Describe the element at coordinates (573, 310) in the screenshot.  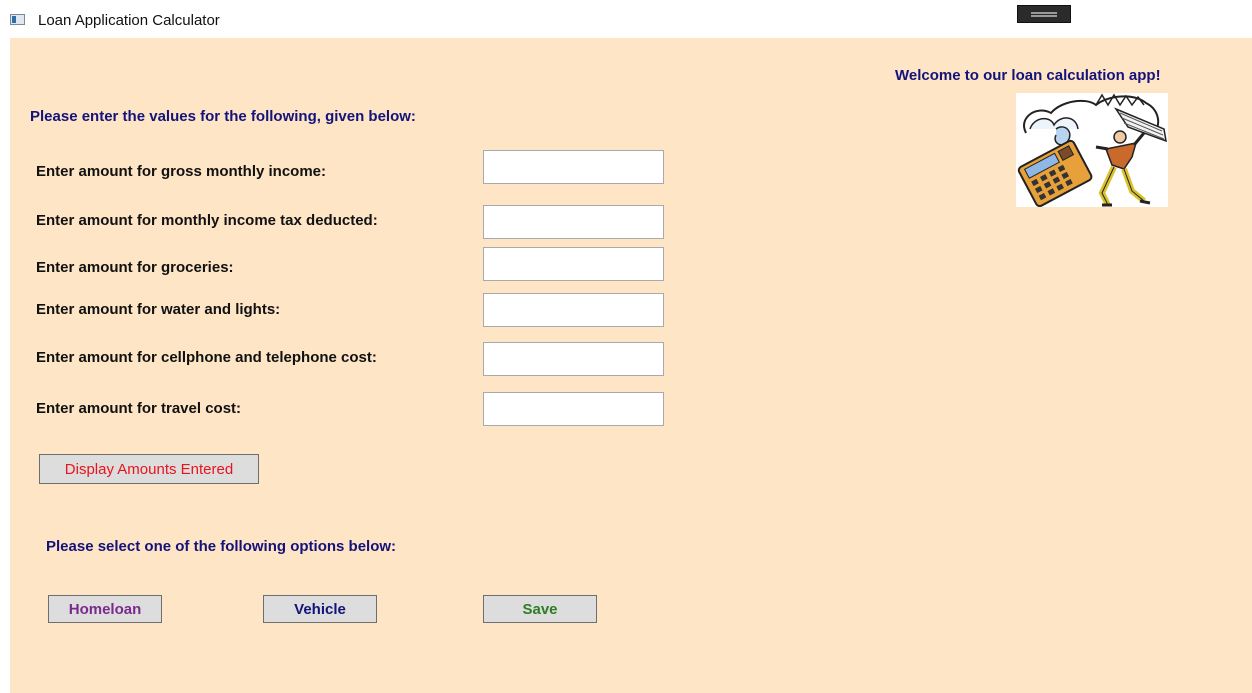
I see `water-lights-input` at that location.